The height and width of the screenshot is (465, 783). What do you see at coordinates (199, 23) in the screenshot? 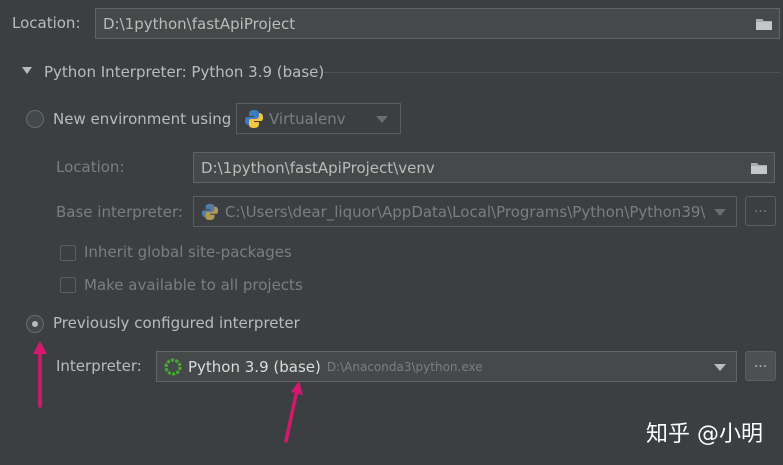
I see `location-value: D:\1python\fastApiProject` at bounding box center [199, 23].